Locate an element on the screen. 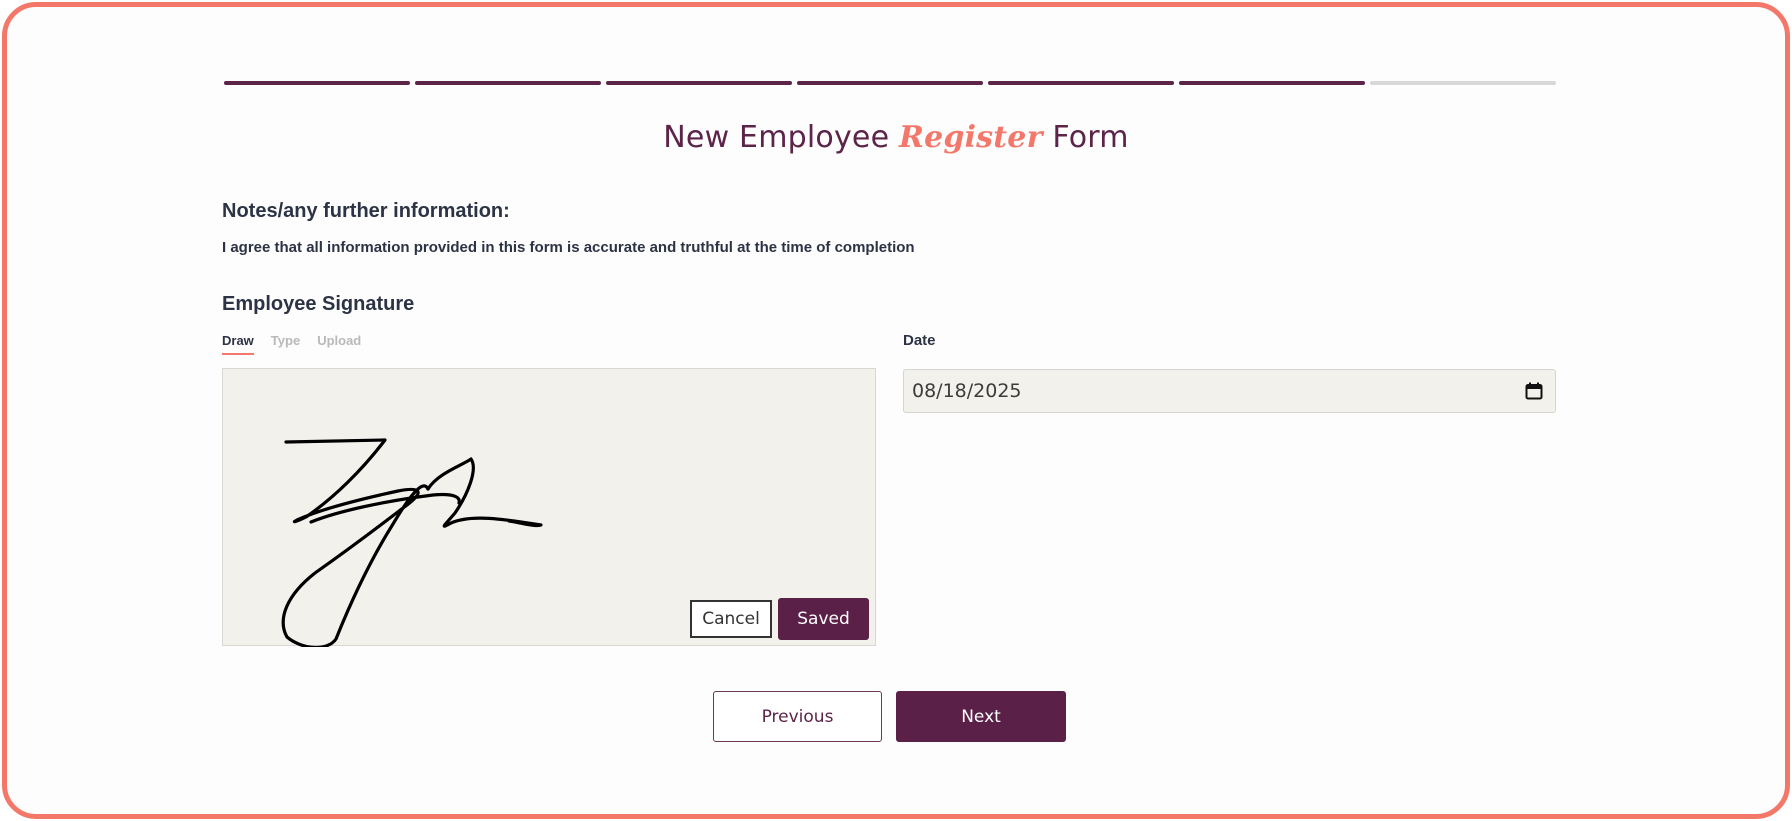 This screenshot has height=821, width=1792. next-button: Next is located at coordinates (981, 716).